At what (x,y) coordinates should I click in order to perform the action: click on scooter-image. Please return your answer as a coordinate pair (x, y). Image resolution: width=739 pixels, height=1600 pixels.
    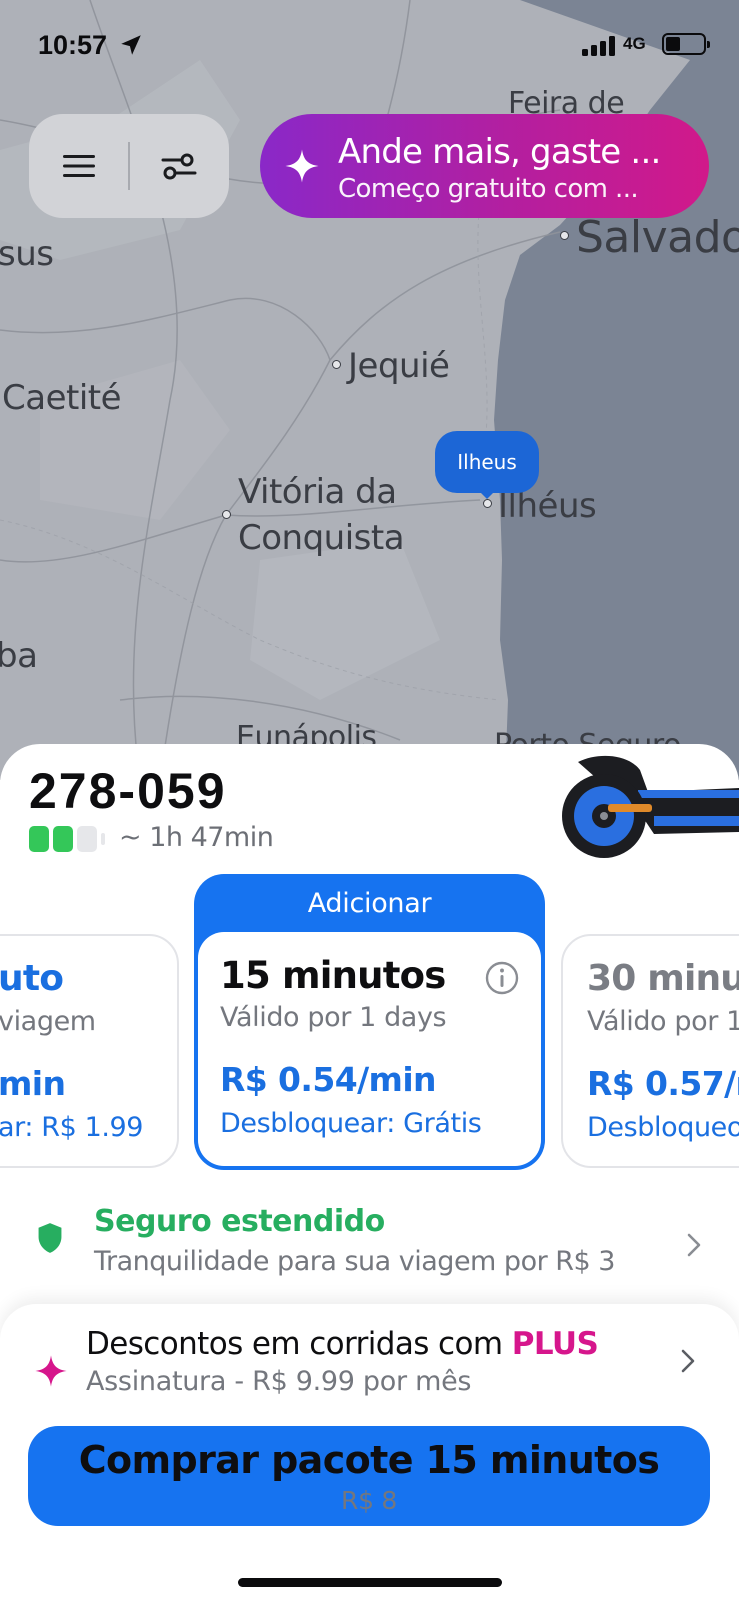
    Looking at the image, I should click on (650, 806).